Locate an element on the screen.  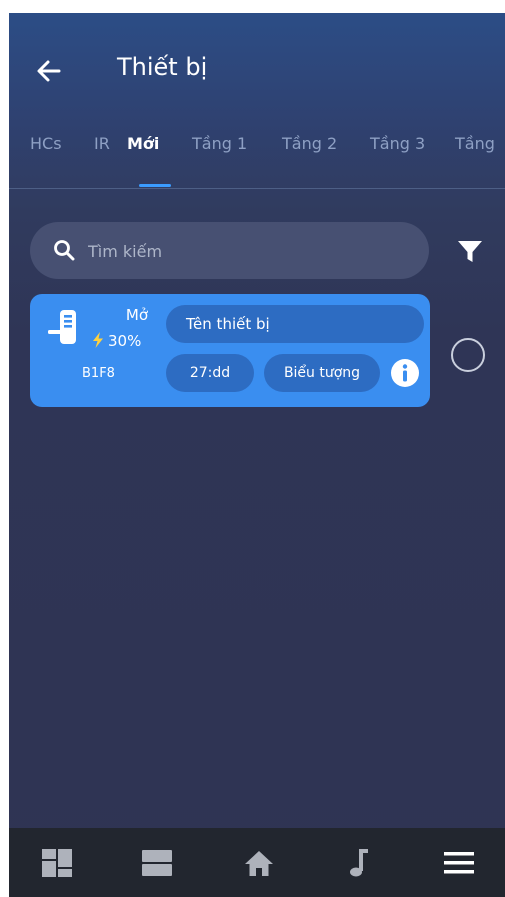
lightning-icon is located at coordinates (98, 340).